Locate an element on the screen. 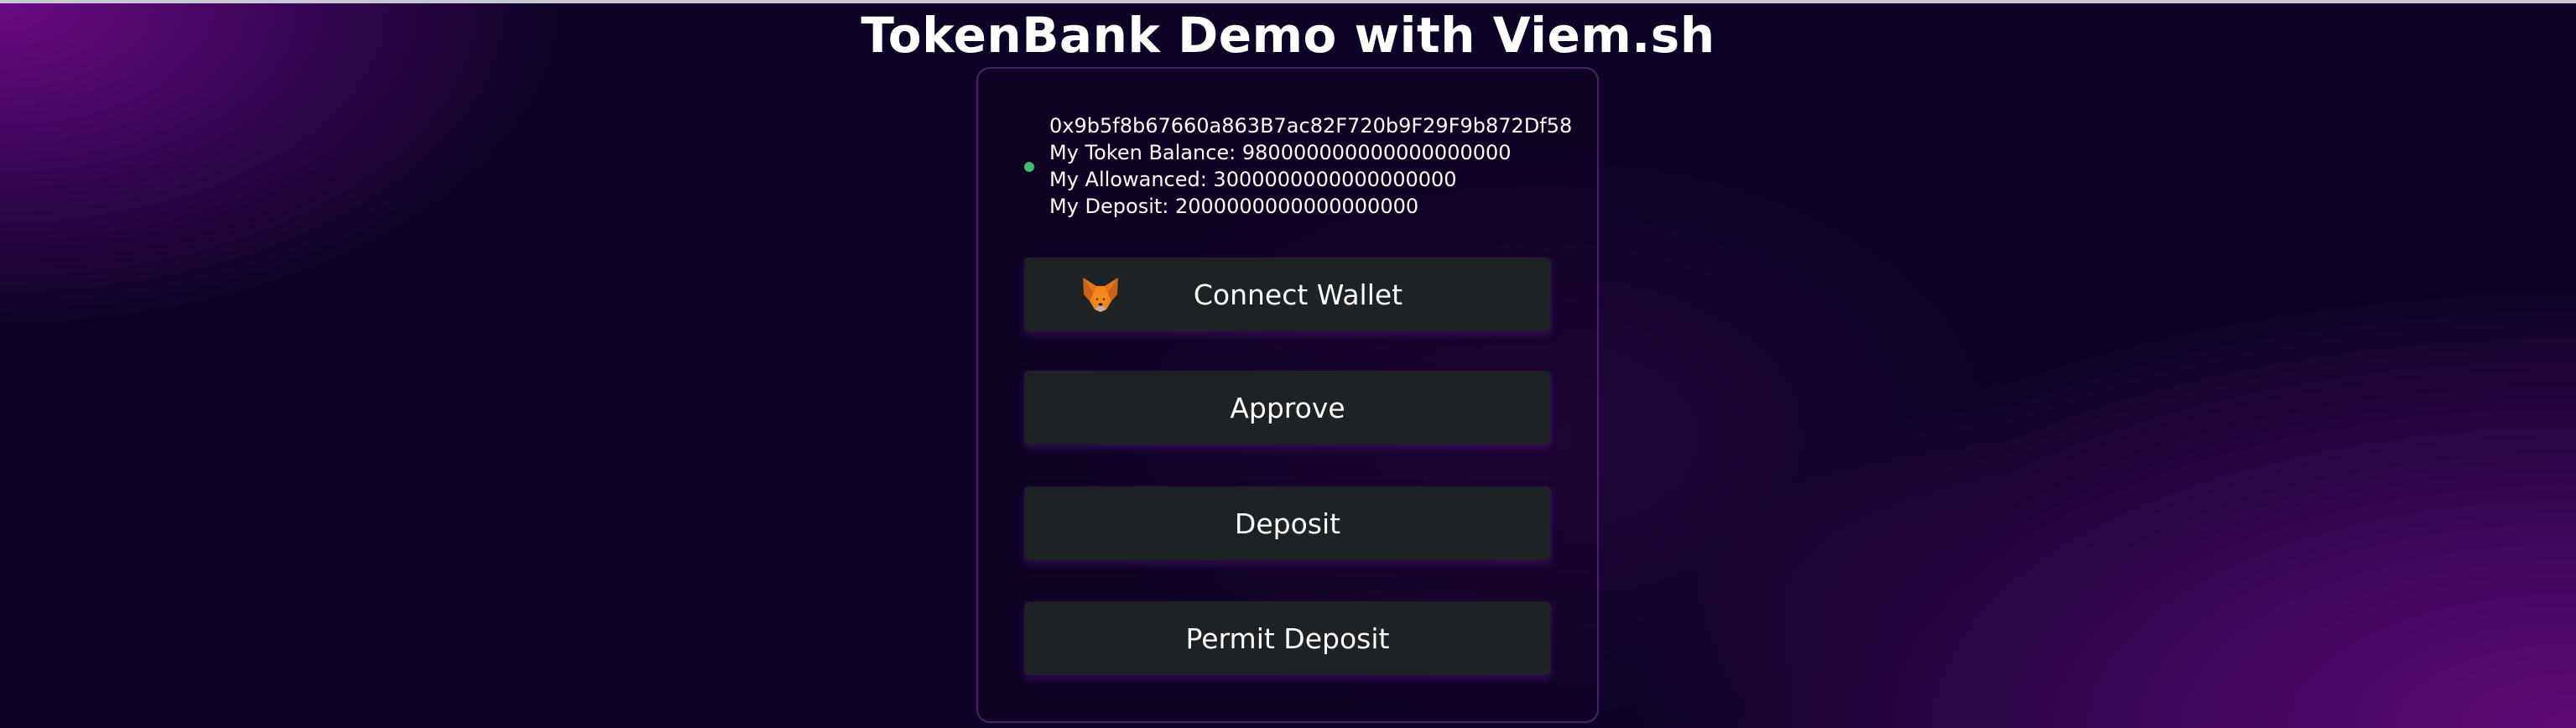 This screenshot has height=728, width=2576. connect-wallet-label: Connect Wallet is located at coordinates (1298, 294).